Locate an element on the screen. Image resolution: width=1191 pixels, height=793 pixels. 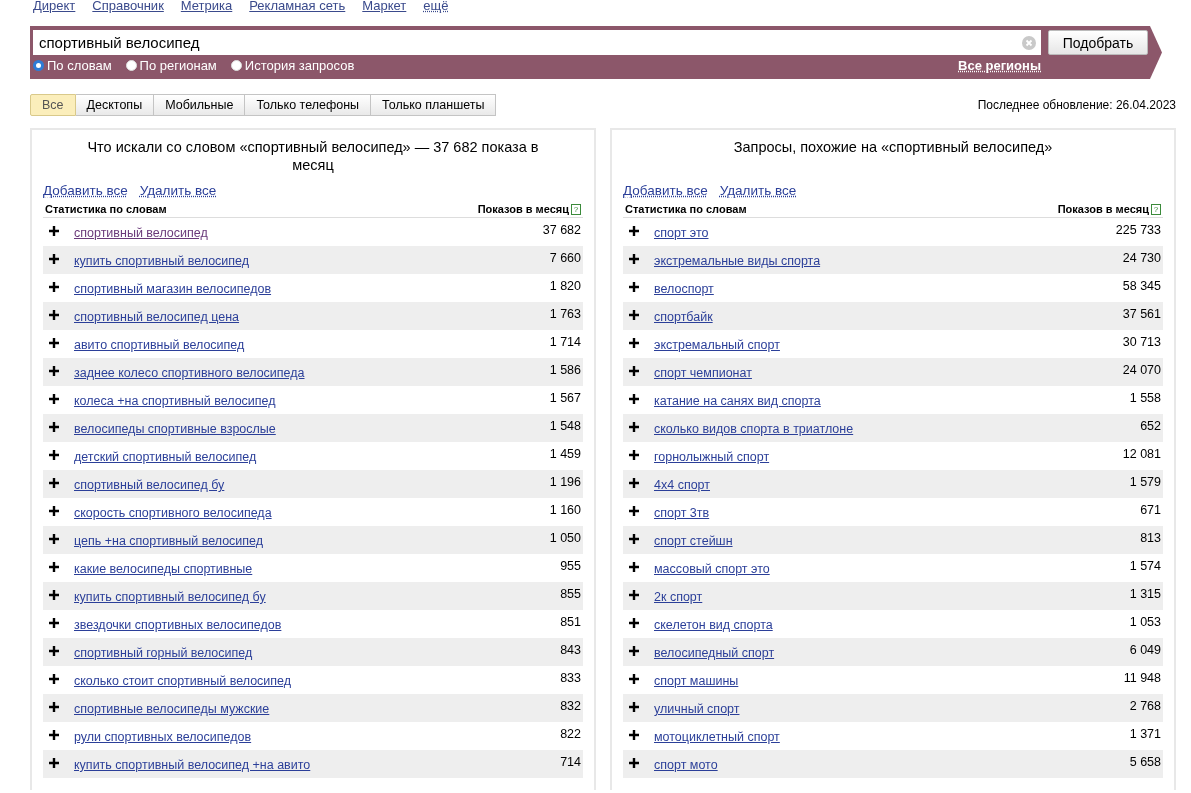
service-link: Справочник is located at coordinates (128, 7).